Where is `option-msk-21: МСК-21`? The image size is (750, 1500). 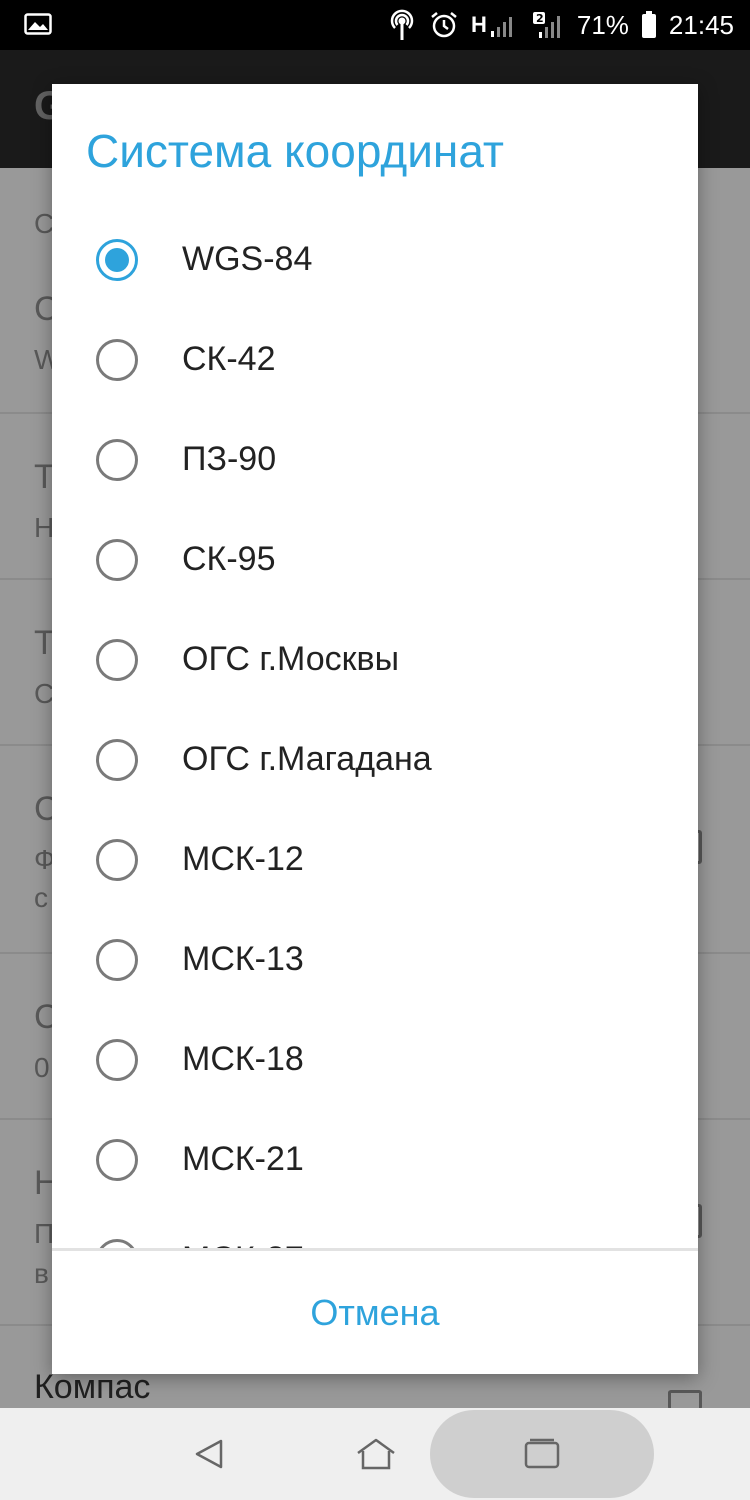 option-msk-21: МСК-21 is located at coordinates (375, 1160).